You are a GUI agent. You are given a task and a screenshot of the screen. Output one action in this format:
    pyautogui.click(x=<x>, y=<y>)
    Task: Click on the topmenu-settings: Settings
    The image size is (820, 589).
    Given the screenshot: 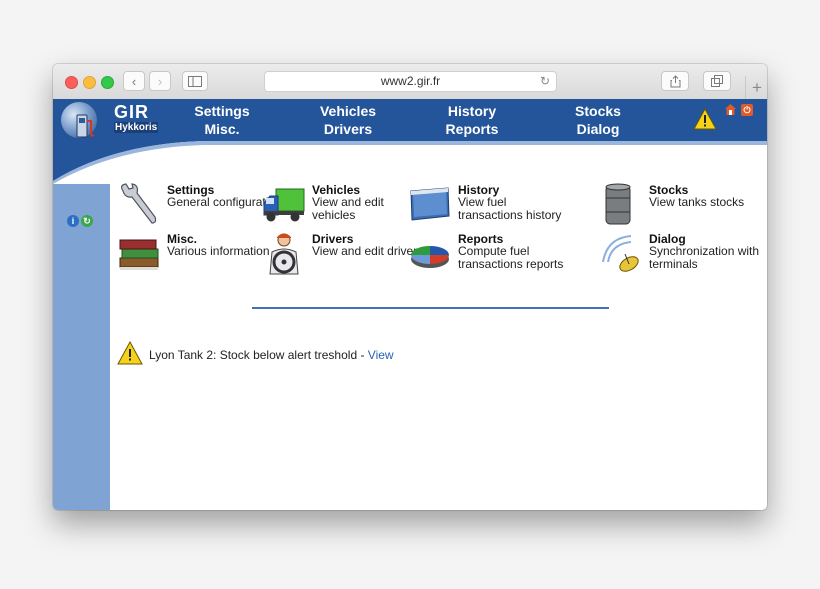 What is the action you would take?
    pyautogui.click(x=222, y=111)
    